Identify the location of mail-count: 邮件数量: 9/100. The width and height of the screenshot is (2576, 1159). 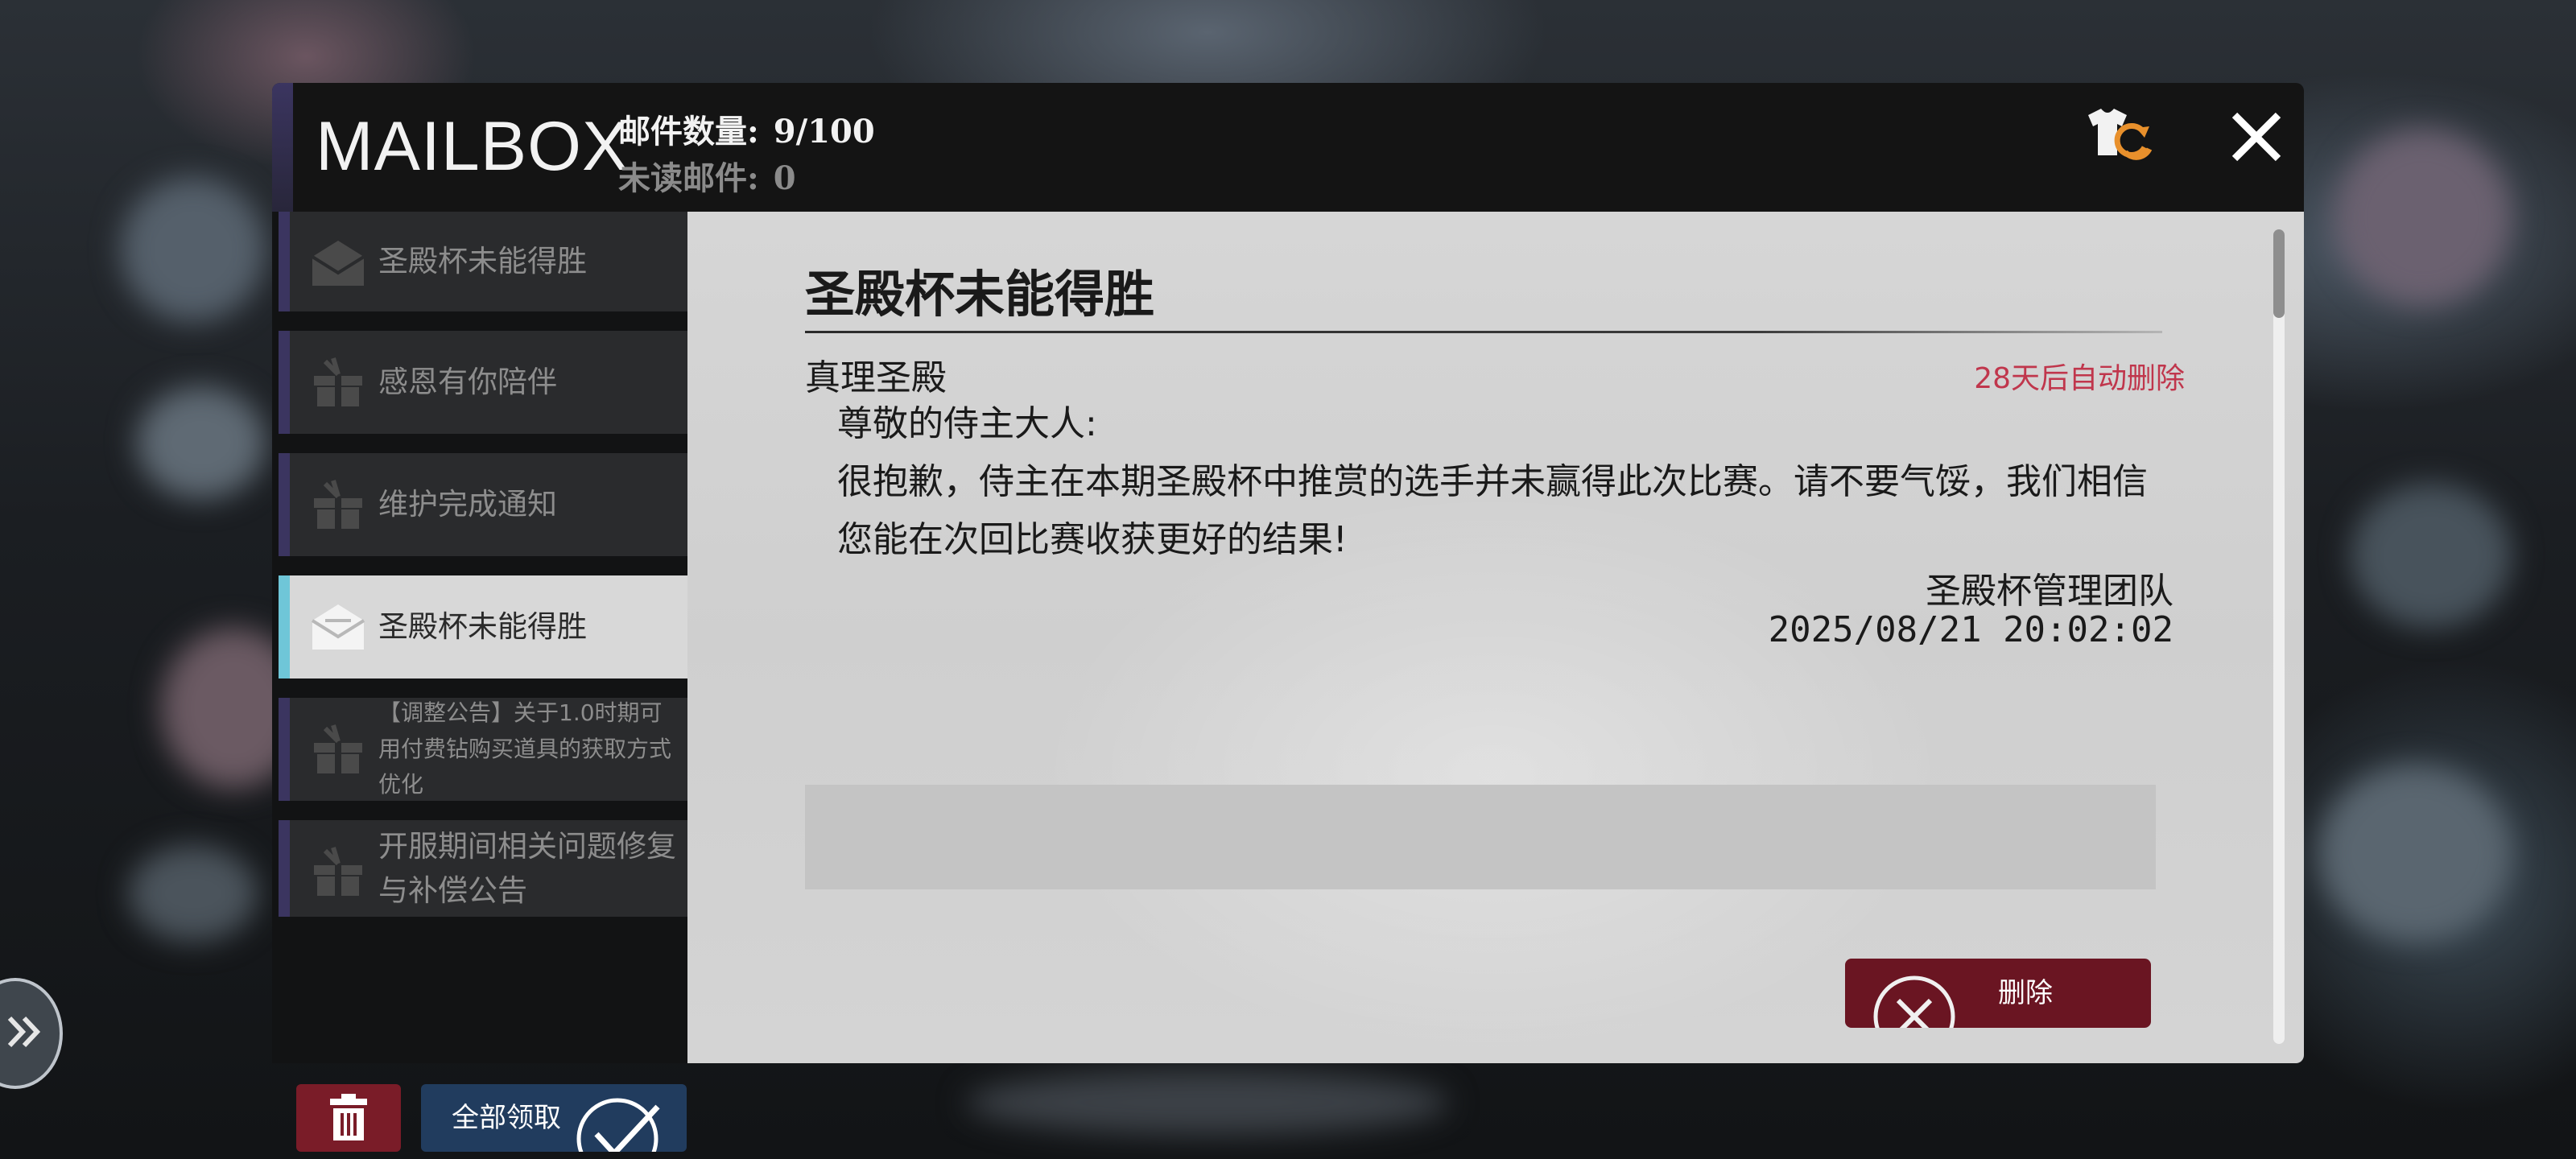
(746, 128).